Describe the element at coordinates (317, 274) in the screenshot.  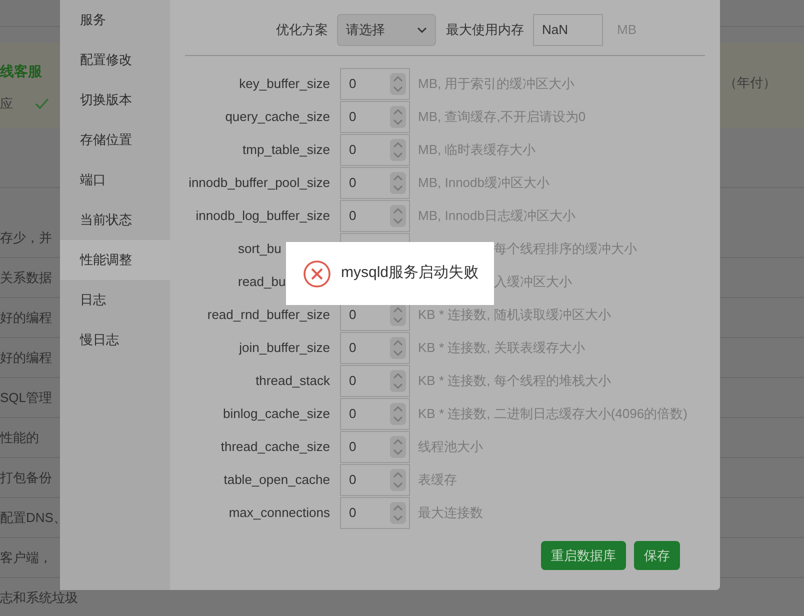
I see `error-icon` at that location.